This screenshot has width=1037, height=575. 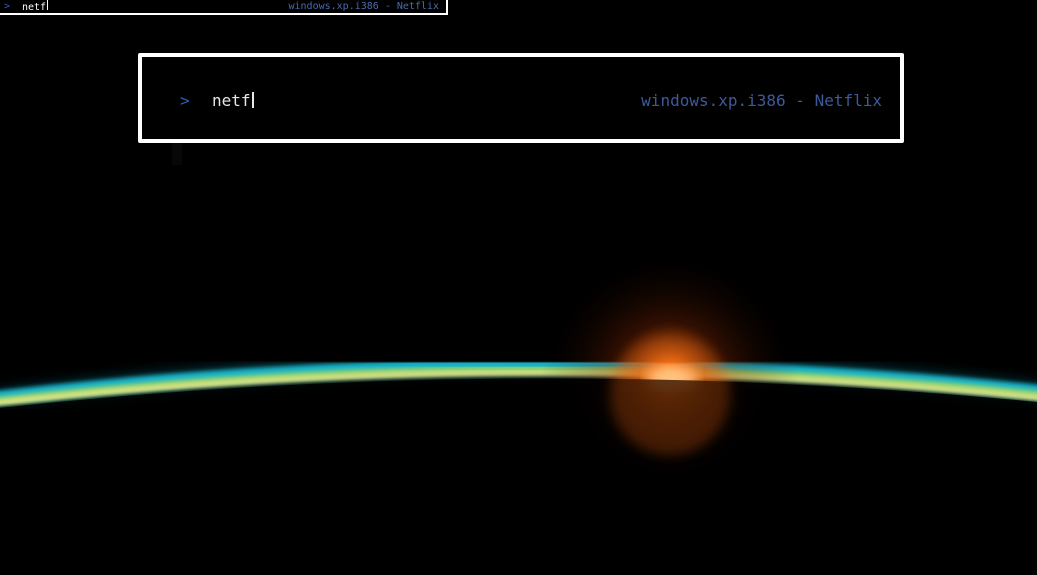 What do you see at coordinates (155, 7) in the screenshot?
I see `mini-launcher-query: netf` at bounding box center [155, 7].